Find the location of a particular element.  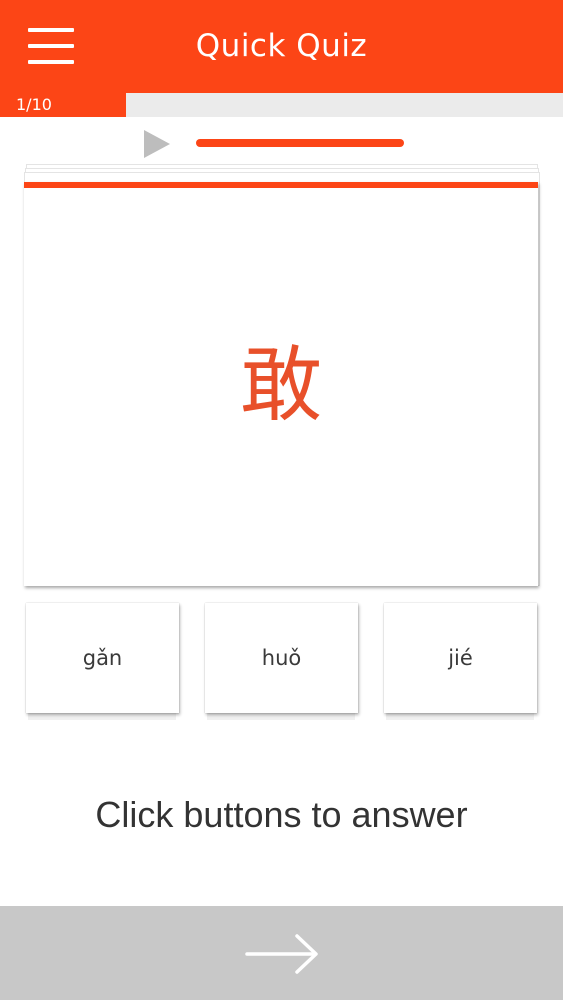

quiz-progress-label: 1/10 is located at coordinates (34, 104).